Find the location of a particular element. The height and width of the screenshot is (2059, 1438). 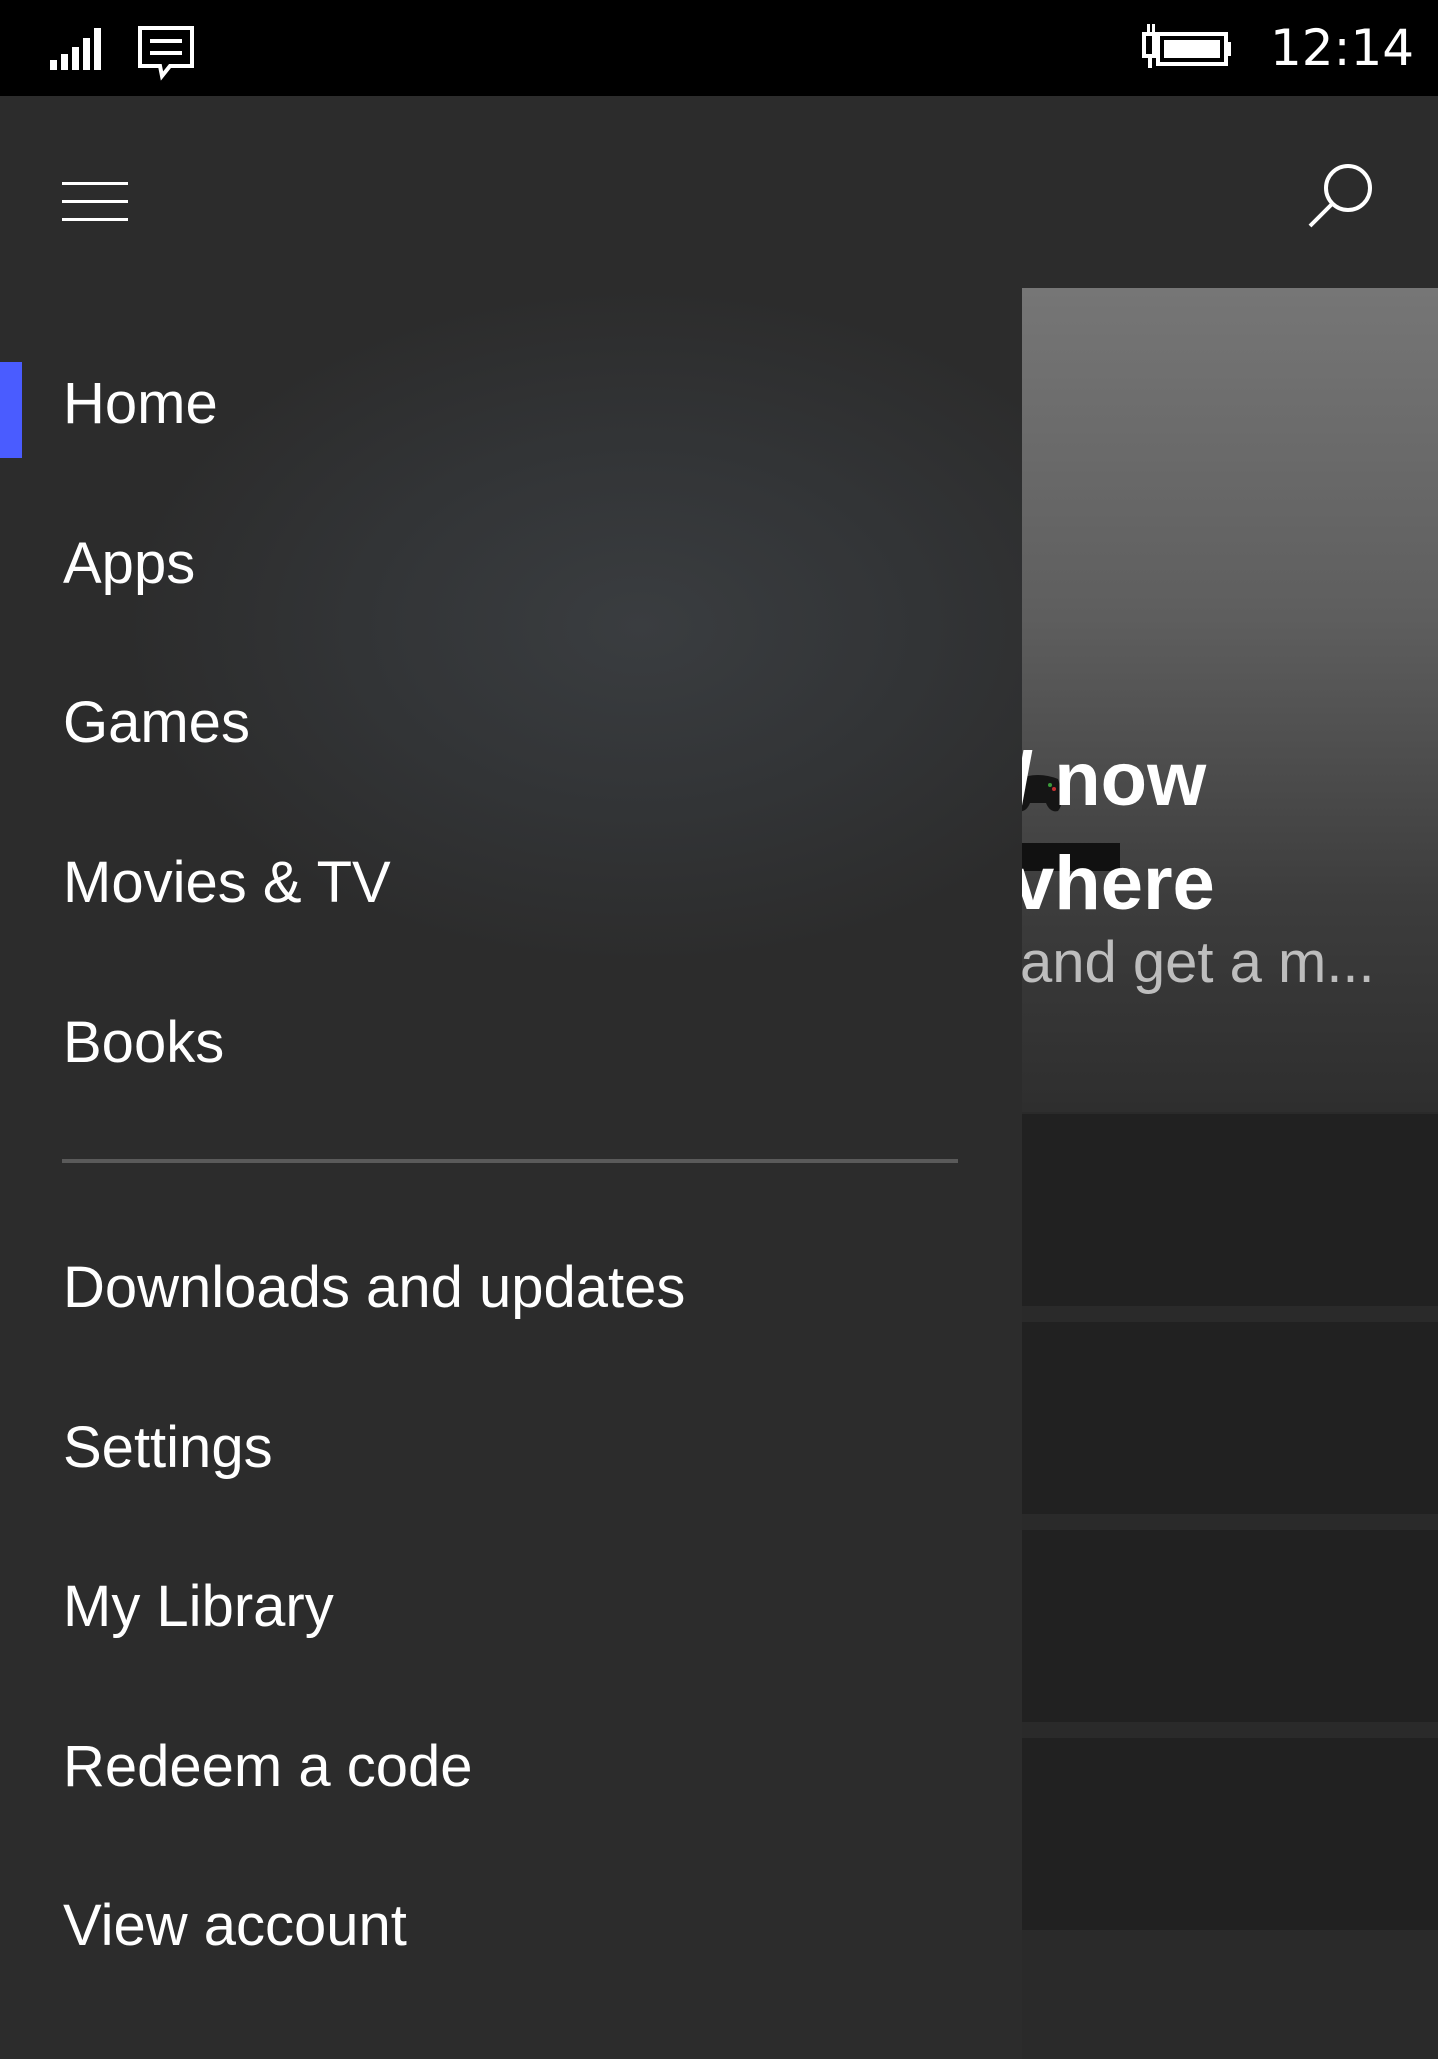

nav-item-downloads-updates: Downloads and updates is located at coordinates (511, 1288).